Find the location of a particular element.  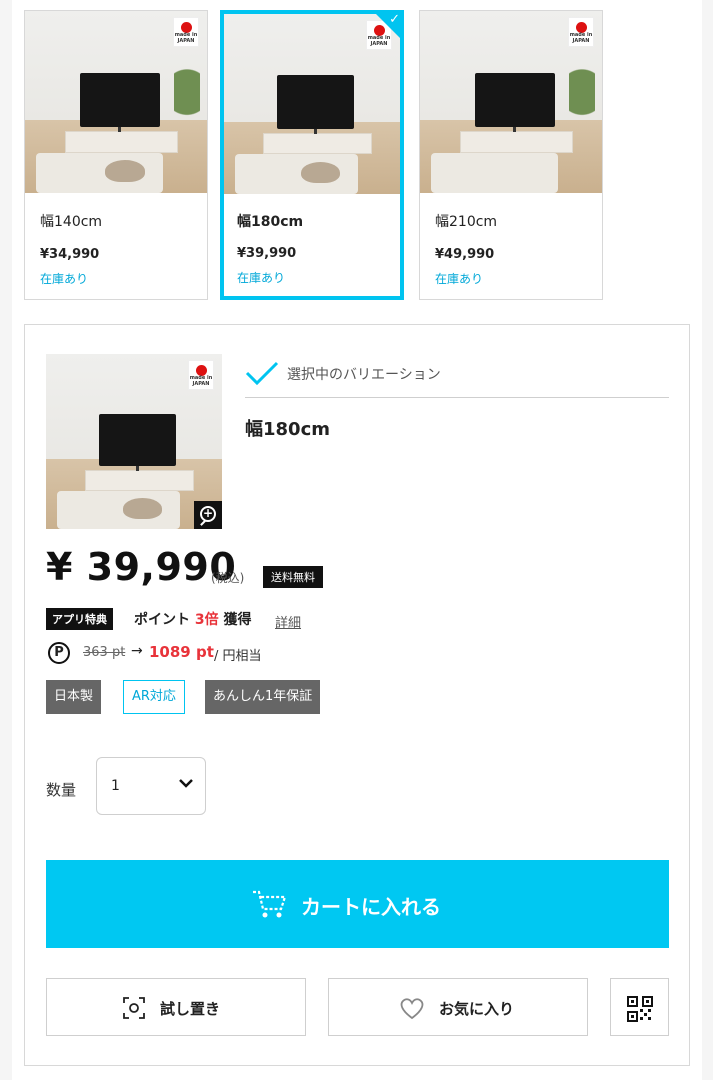

zoom-in-icon: + is located at coordinates (208, 515).